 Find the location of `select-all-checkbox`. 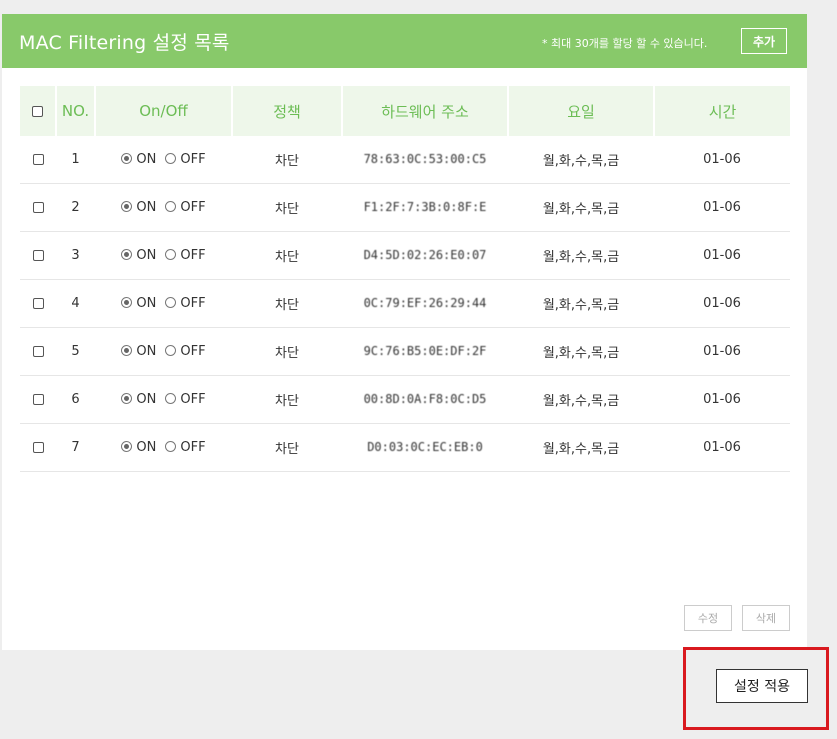

select-all-checkbox is located at coordinates (37, 111).